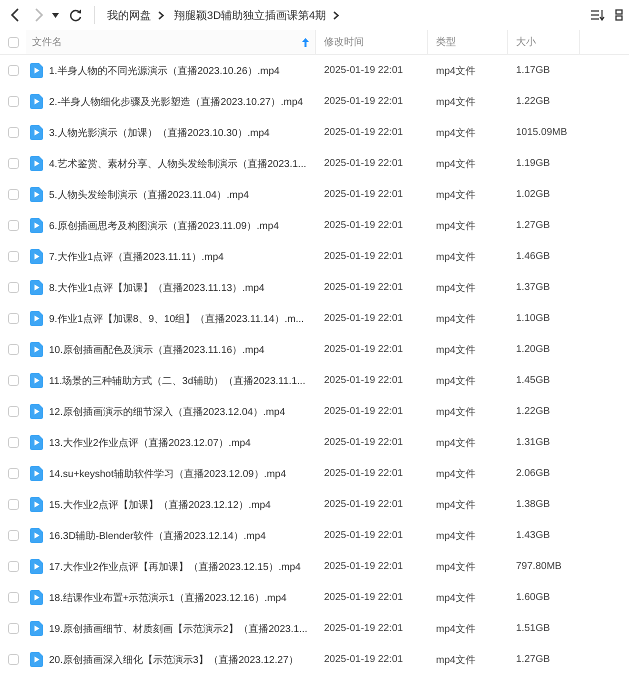 The width and height of the screenshot is (629, 680). Describe the element at coordinates (156, 287) in the screenshot. I see `file-name: 8.大作业1点评【加课】（直播2023.11.13）.mp4` at that location.